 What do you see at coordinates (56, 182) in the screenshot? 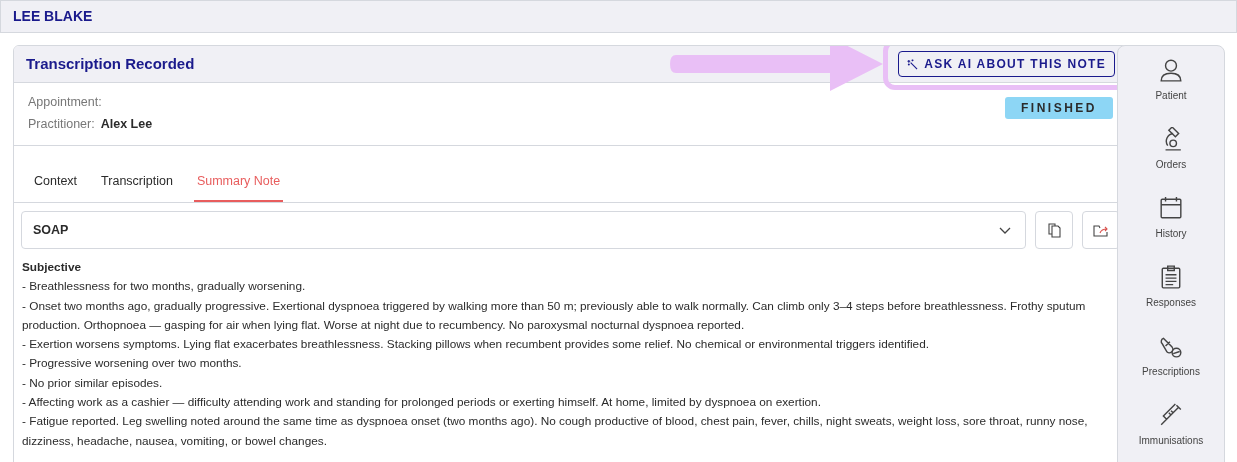
I see `tab: Context` at bounding box center [56, 182].